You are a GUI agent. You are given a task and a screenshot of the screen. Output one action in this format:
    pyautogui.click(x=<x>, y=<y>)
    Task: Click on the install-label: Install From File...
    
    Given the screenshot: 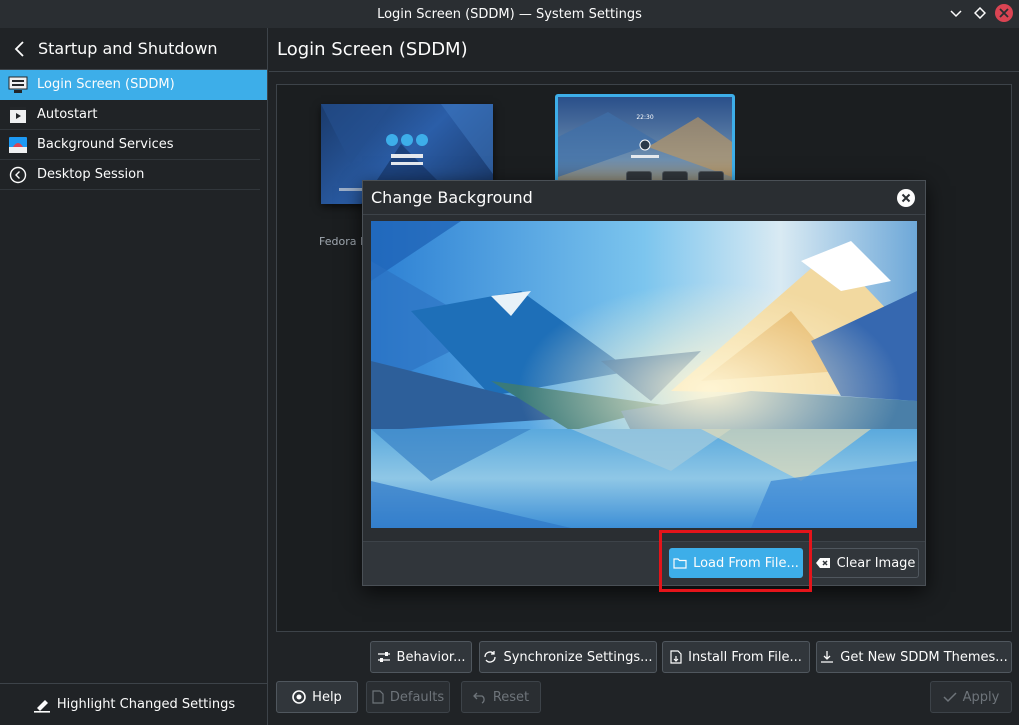 What is the action you would take?
    pyautogui.click(x=745, y=657)
    